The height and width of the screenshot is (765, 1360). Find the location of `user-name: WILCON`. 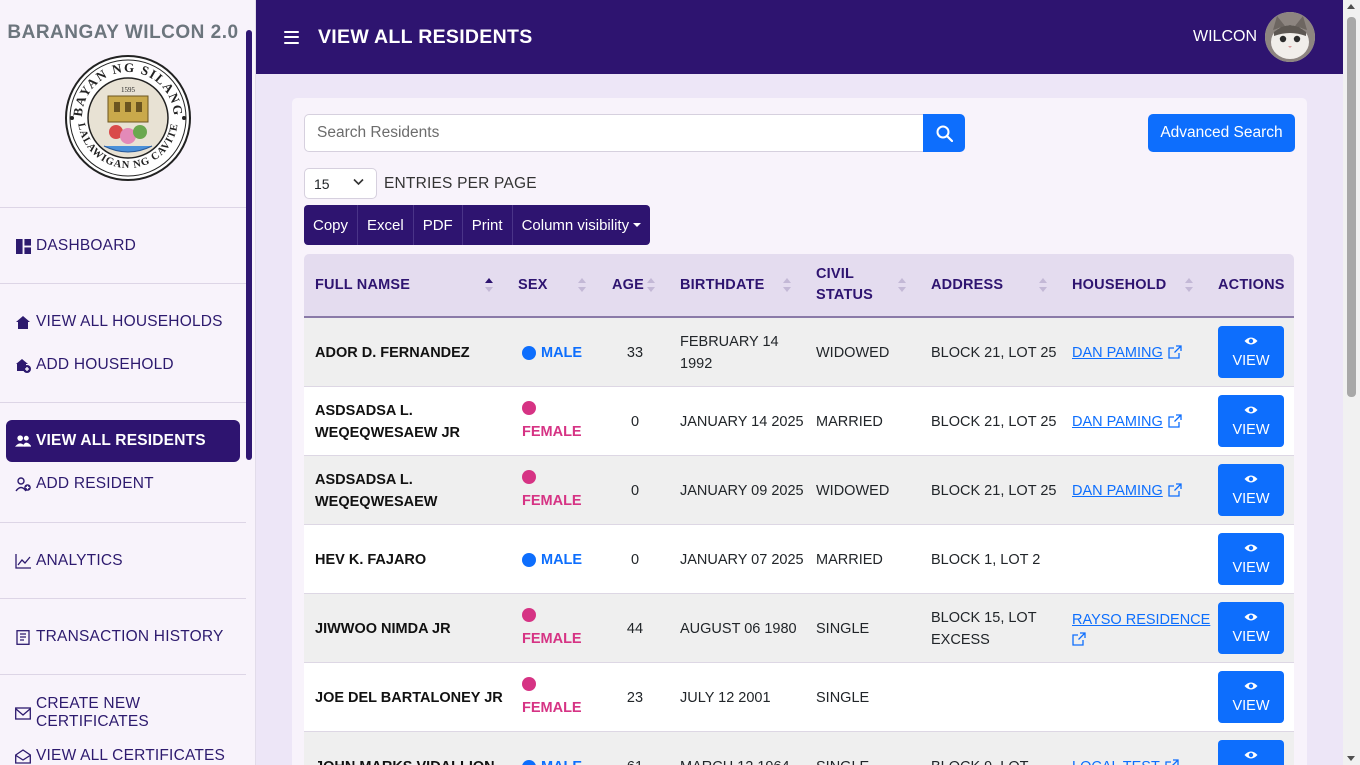

user-name: WILCON is located at coordinates (1225, 37).